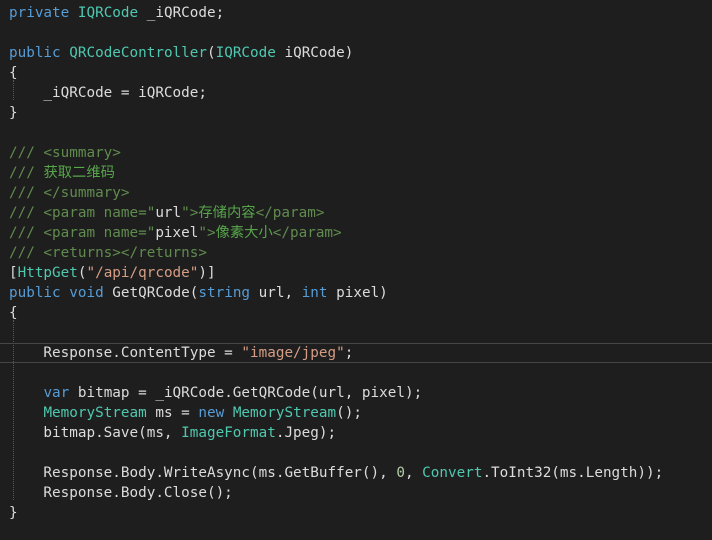 Image resolution: width=712 pixels, height=540 pixels. I want to click on code-token: url, so click(168, 213).